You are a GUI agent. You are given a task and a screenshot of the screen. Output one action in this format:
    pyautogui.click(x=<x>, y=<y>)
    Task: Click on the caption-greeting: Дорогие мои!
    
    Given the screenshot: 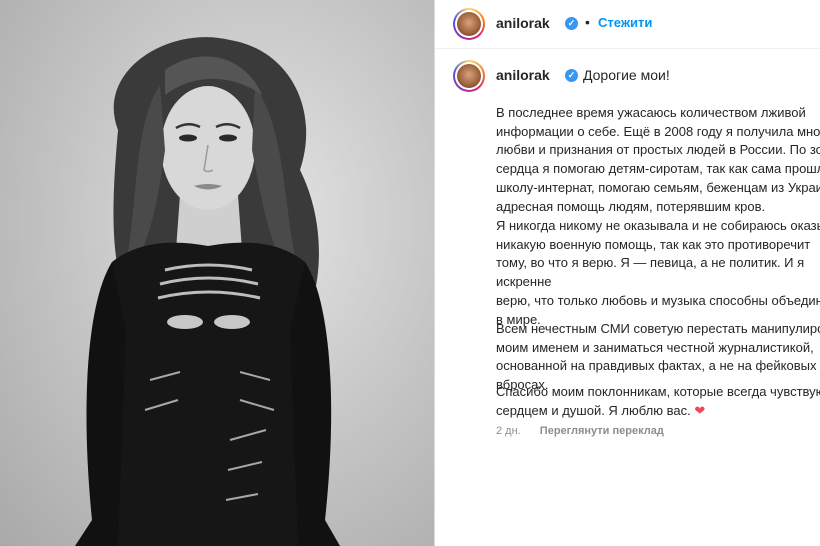 What is the action you would take?
    pyautogui.click(x=626, y=75)
    